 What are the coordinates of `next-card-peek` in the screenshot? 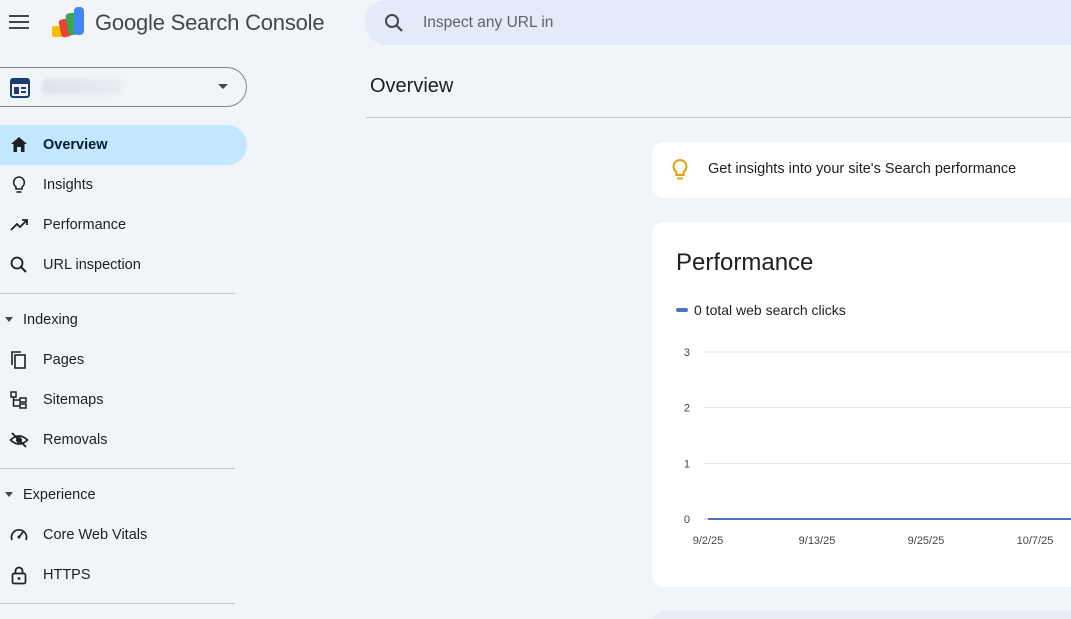 It's located at (861, 615).